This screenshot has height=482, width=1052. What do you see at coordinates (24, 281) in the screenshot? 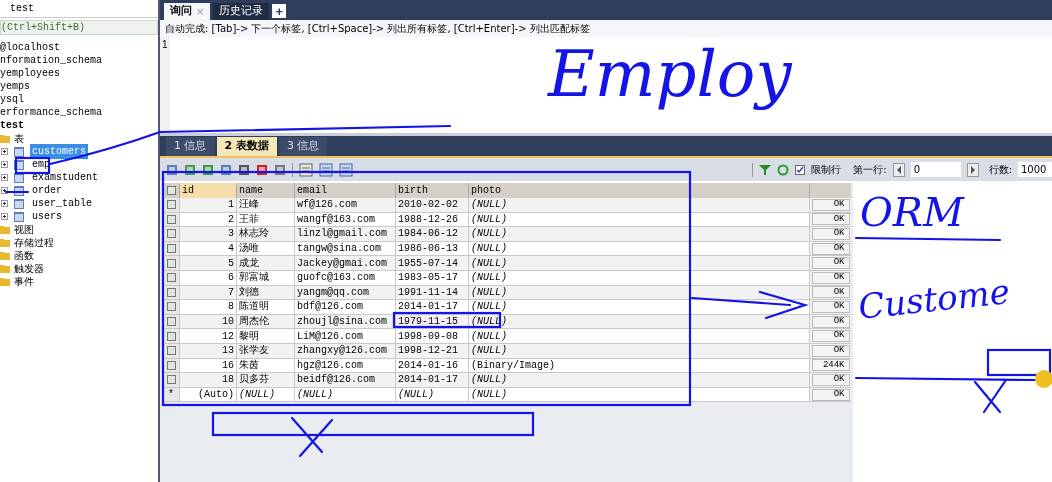
I see `tree-item: 事件` at bounding box center [24, 281].